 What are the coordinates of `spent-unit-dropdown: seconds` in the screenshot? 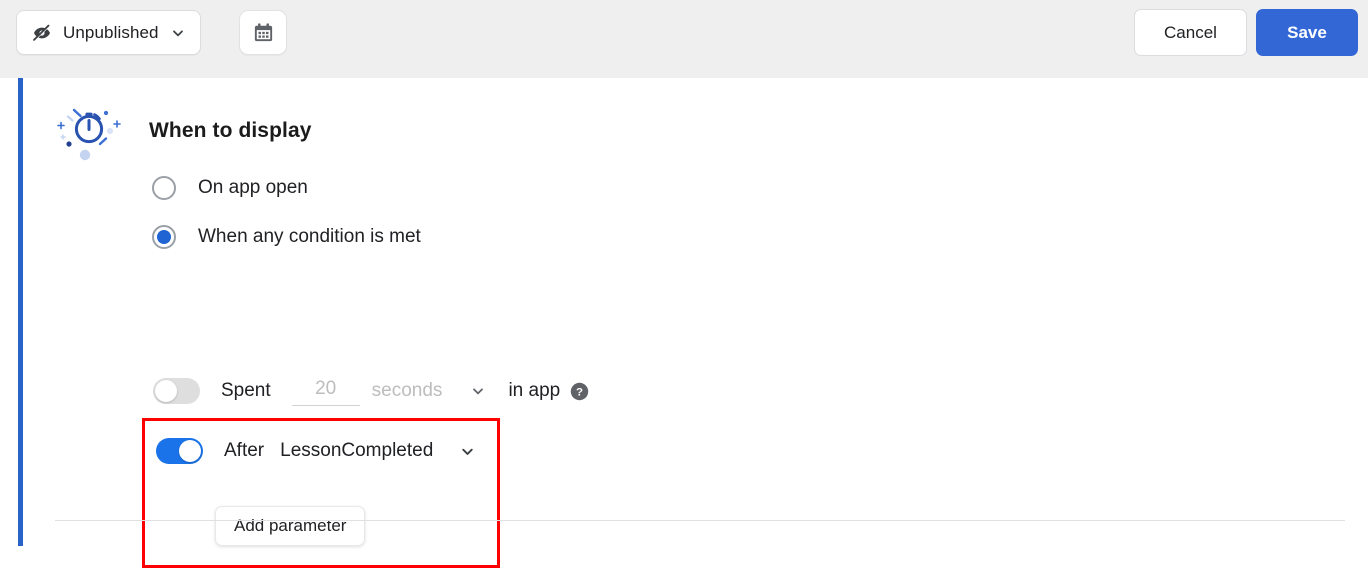 It's located at (429, 391).